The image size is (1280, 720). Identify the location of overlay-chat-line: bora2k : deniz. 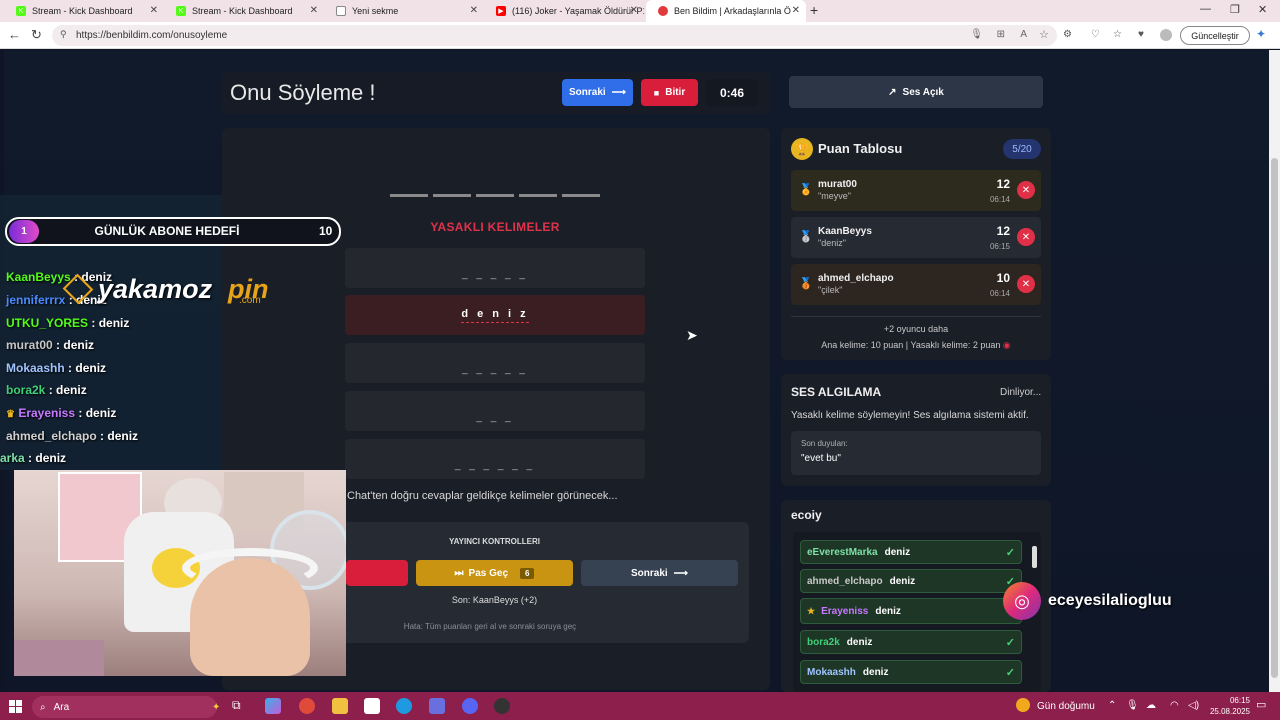
(46, 390).